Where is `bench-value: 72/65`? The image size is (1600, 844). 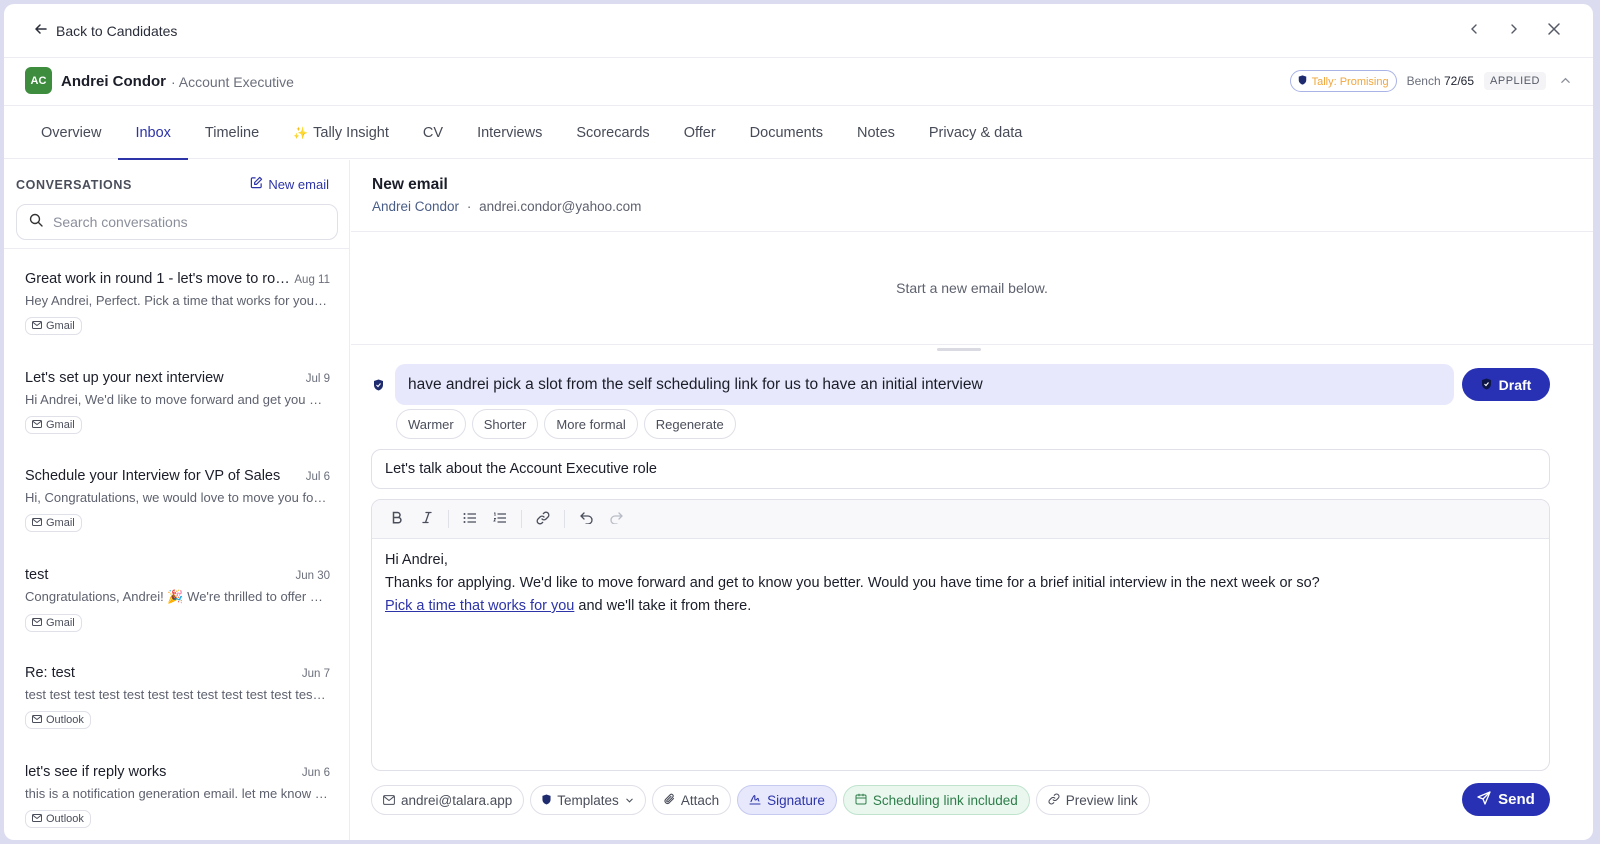 bench-value: 72/65 is located at coordinates (1459, 81).